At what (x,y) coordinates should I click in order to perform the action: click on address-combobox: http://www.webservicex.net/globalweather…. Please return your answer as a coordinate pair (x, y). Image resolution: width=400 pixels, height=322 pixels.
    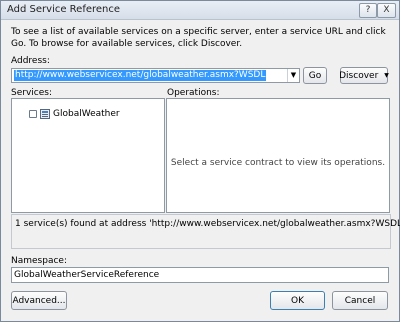
    Looking at the image, I should click on (155, 75).